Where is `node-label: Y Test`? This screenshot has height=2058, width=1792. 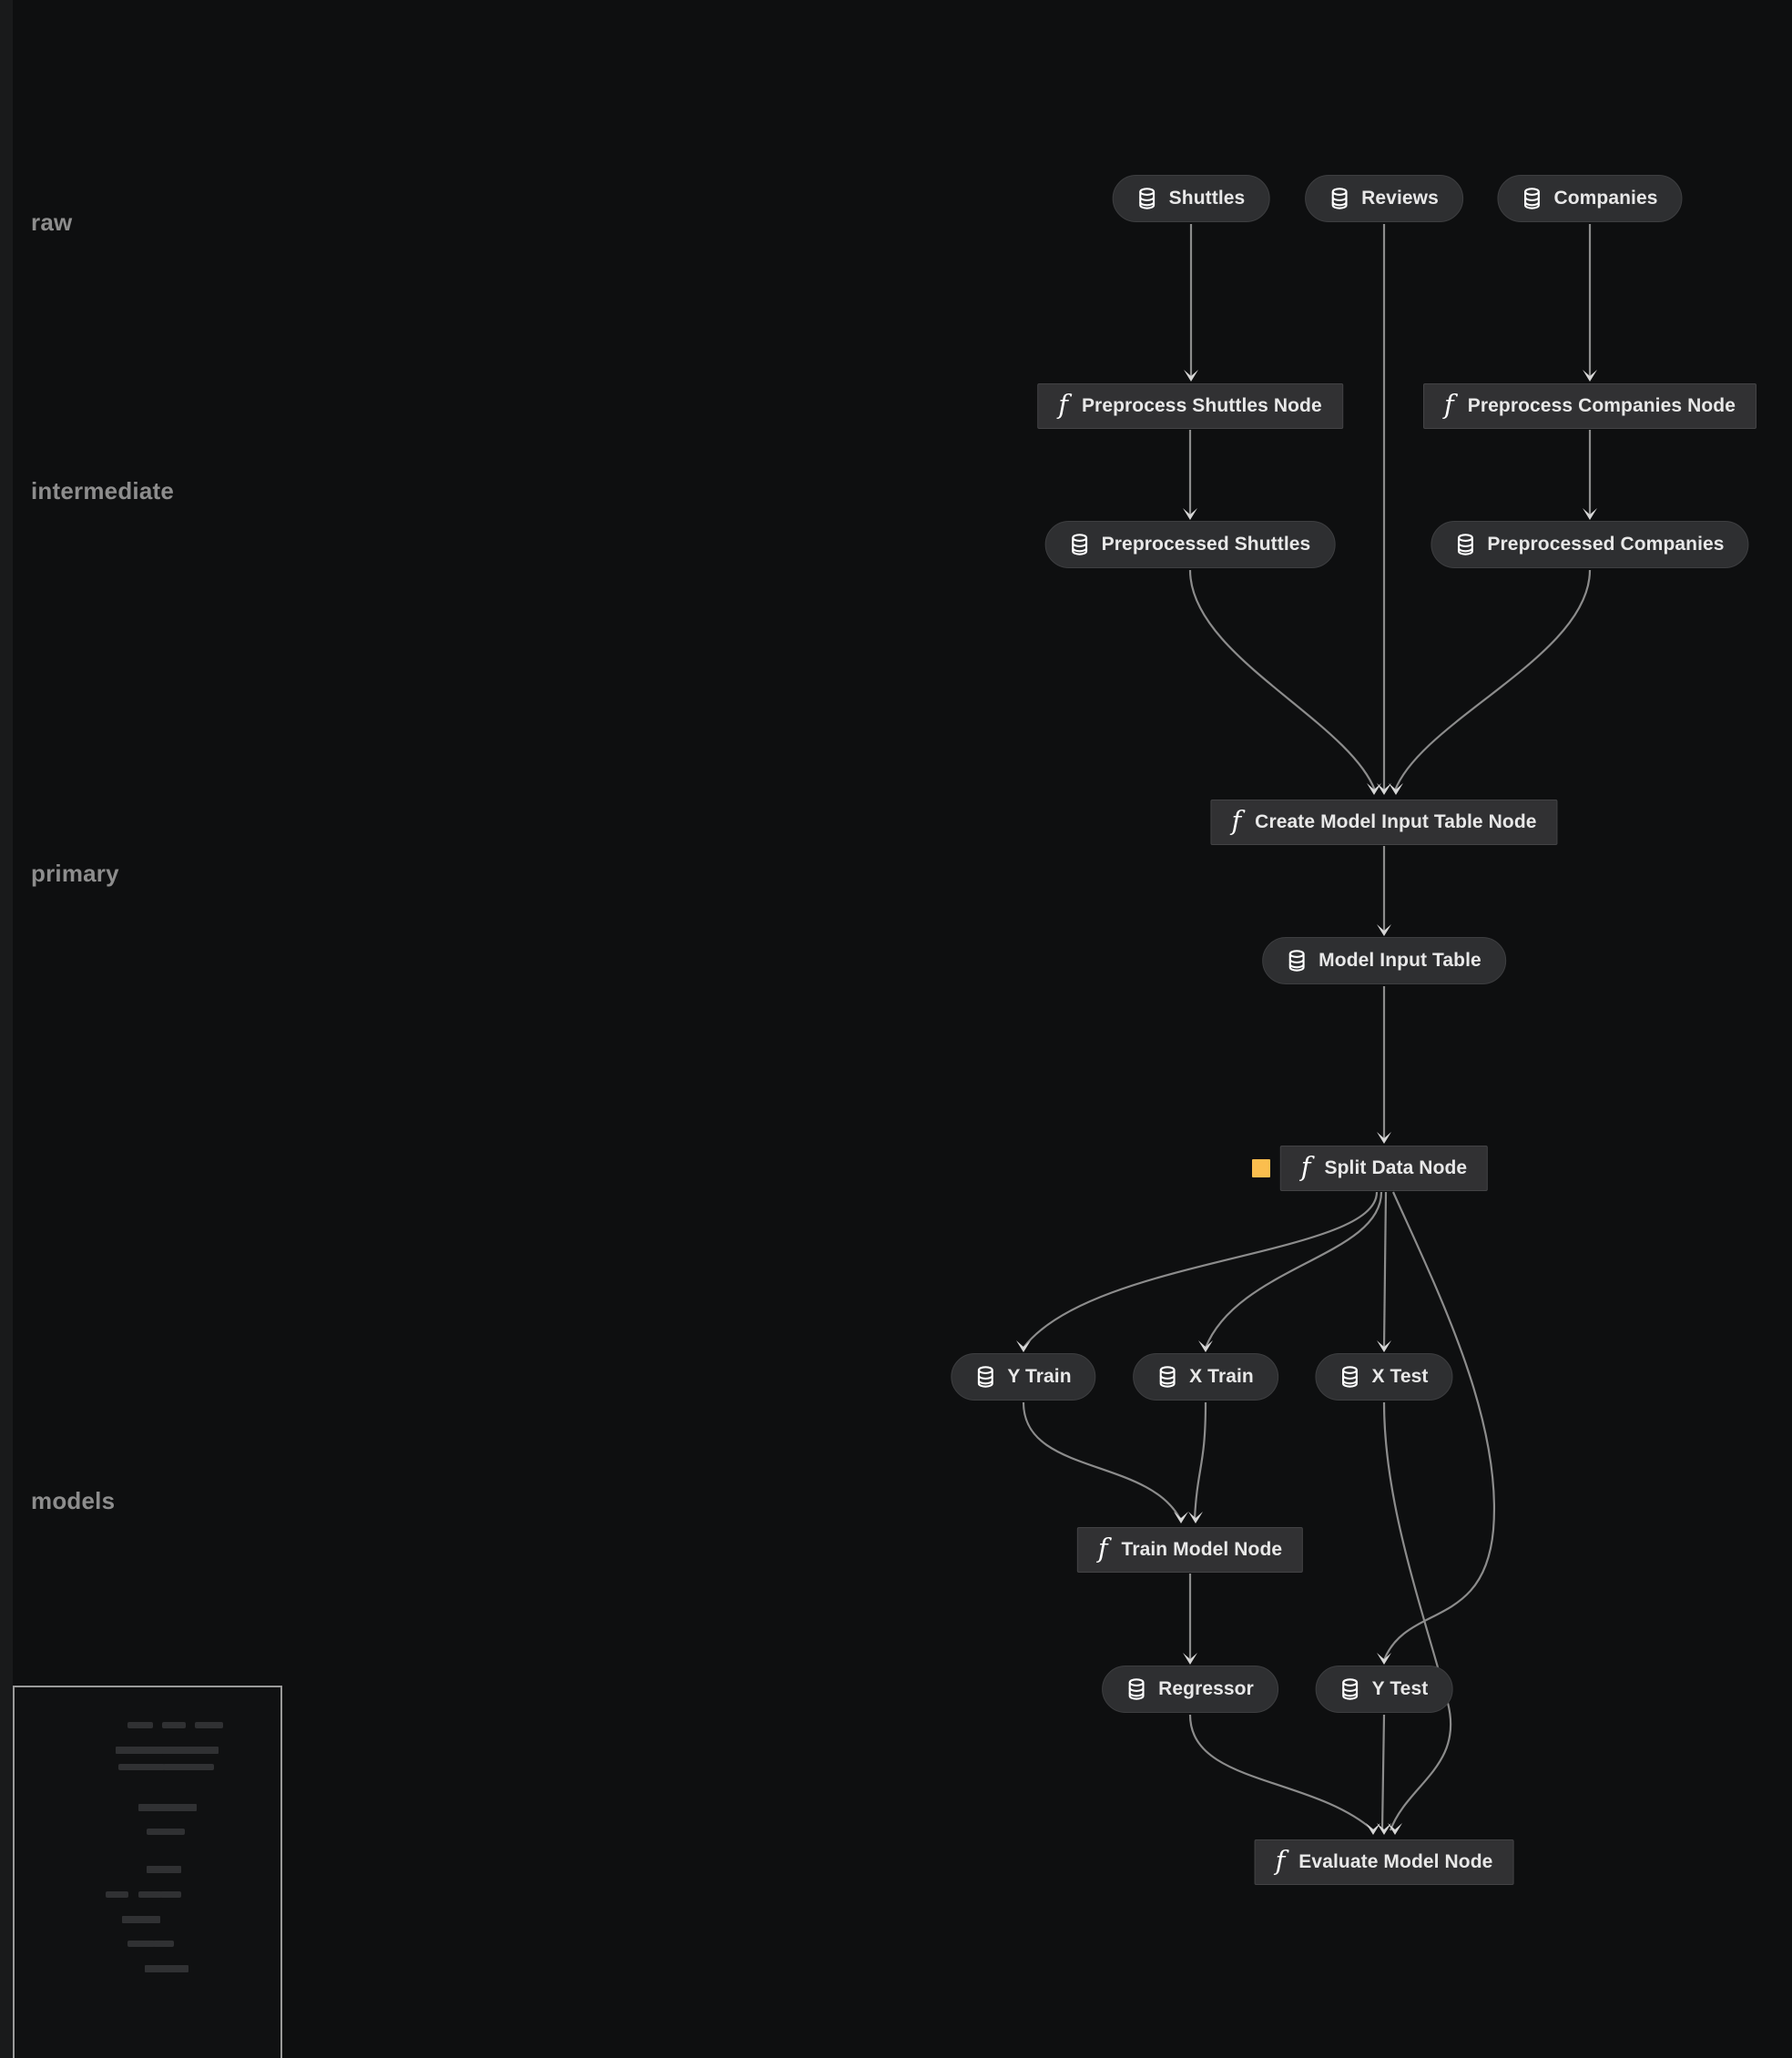
node-label: Y Test is located at coordinates (1400, 1688).